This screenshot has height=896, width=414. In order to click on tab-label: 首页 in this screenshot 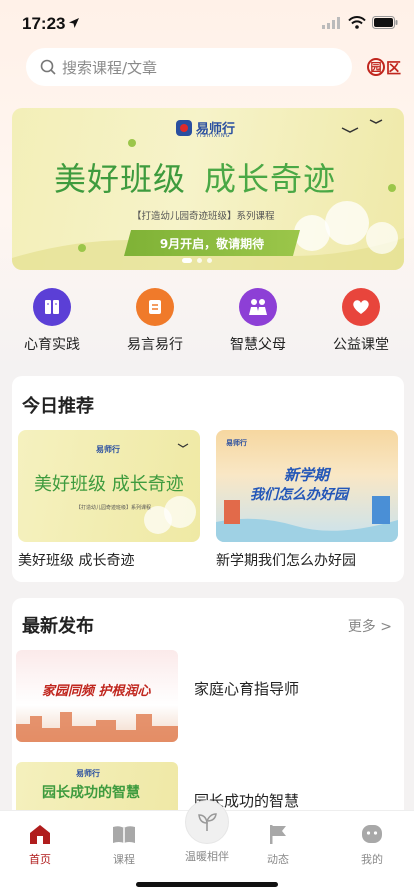, I will do `click(40, 859)`.